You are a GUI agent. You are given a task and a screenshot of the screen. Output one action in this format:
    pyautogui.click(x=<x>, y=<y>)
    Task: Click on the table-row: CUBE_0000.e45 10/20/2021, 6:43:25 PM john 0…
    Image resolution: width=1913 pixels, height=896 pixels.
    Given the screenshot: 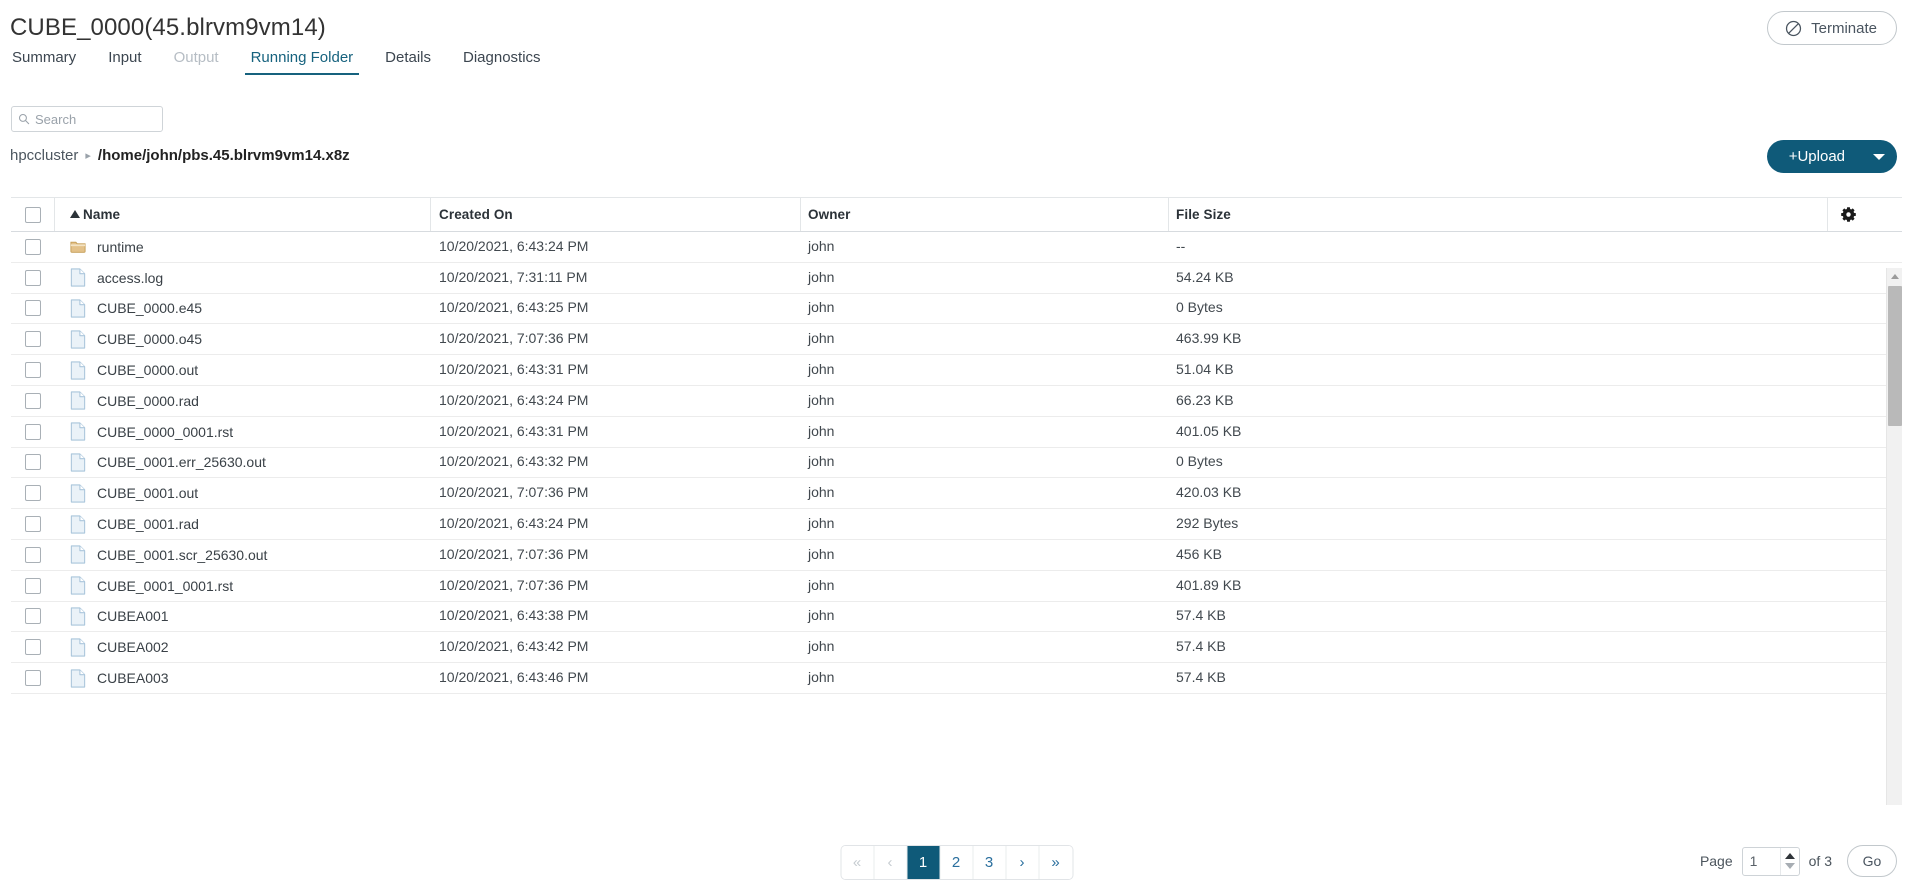 What is the action you would take?
    pyautogui.click(x=956, y=309)
    